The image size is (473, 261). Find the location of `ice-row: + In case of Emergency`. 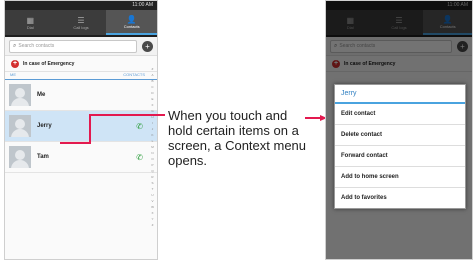

ice-row: + In case of Emergency is located at coordinates (81, 64).